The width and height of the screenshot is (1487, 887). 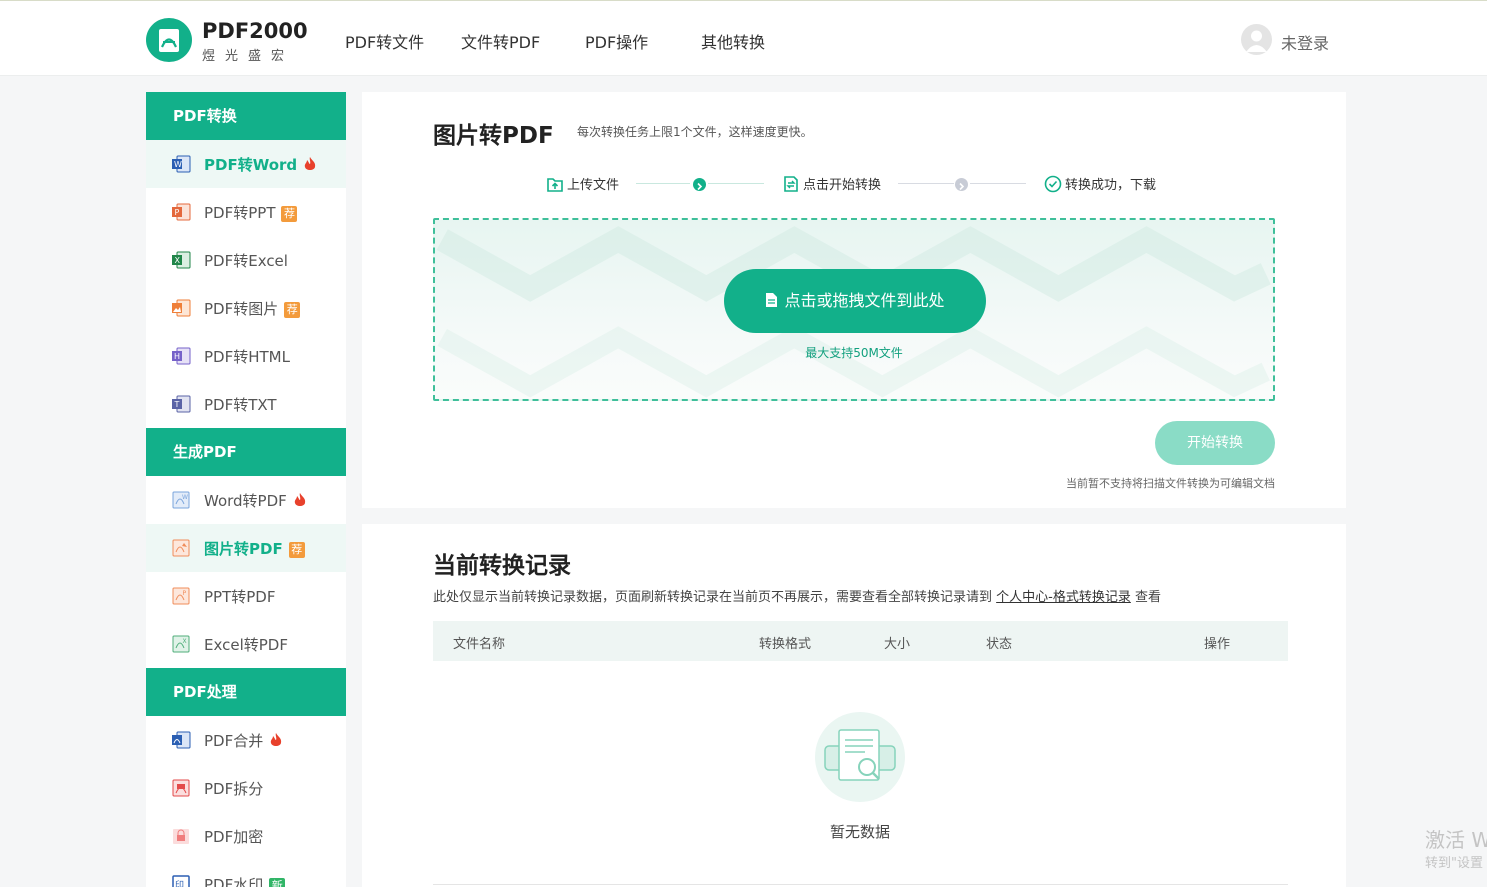 I want to click on svg-text: 印, so click(x=179, y=883).